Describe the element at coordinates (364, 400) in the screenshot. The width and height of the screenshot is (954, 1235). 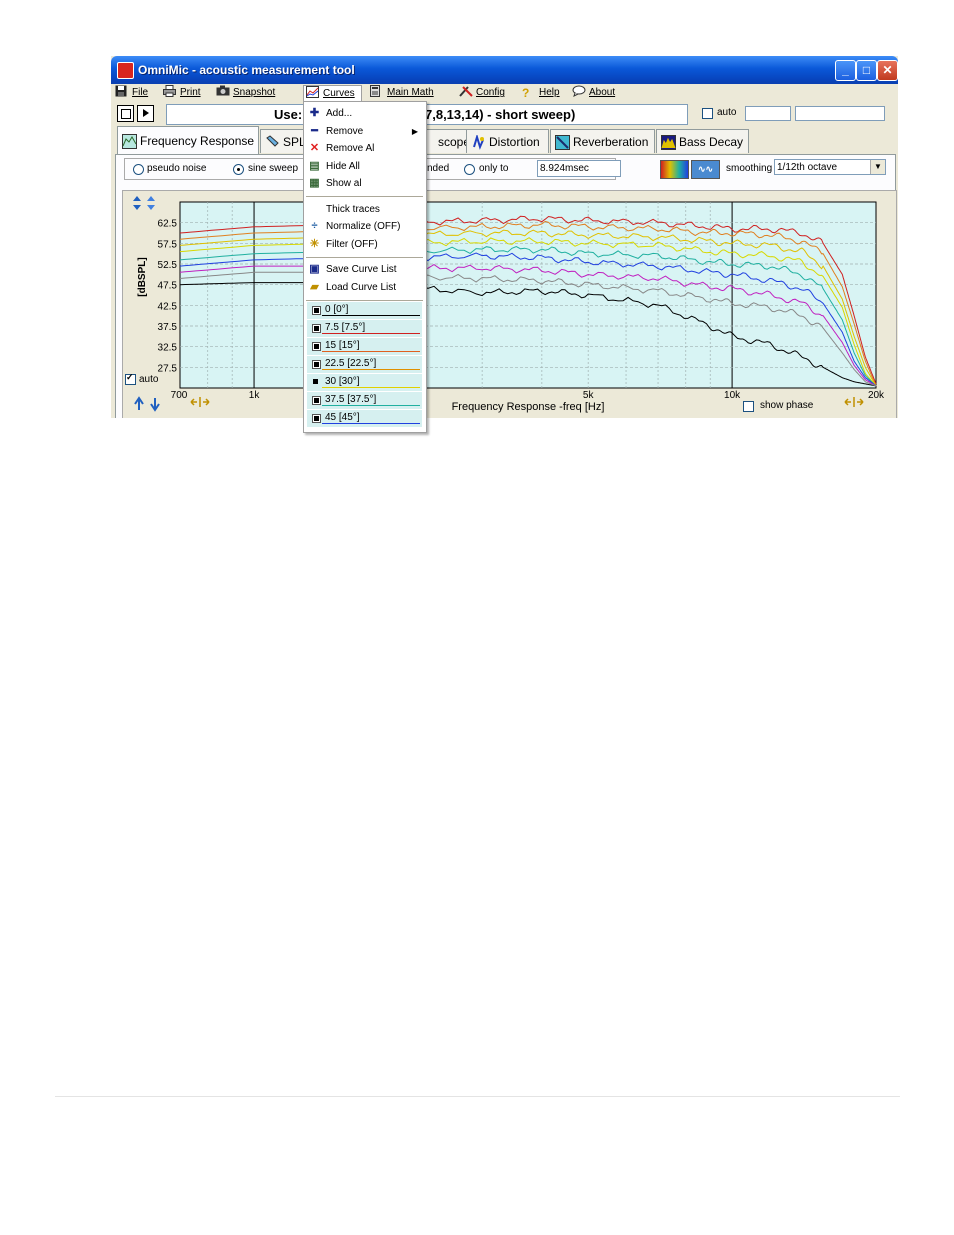
I see `curve-item-37-5: 37.5 [37.5°]` at that location.